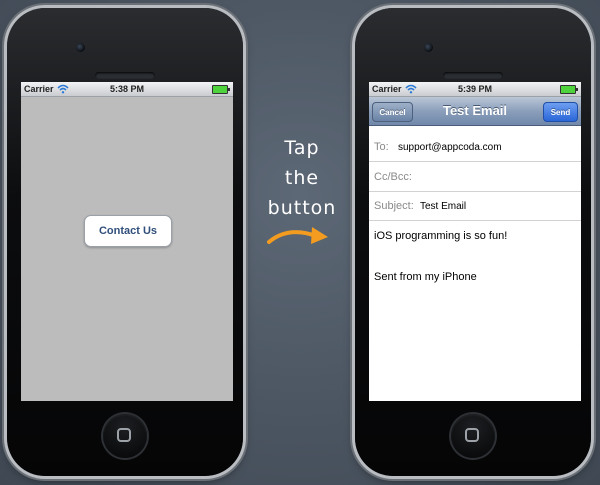 The height and width of the screenshot is (485, 600). I want to click on send-button: Send, so click(560, 112).